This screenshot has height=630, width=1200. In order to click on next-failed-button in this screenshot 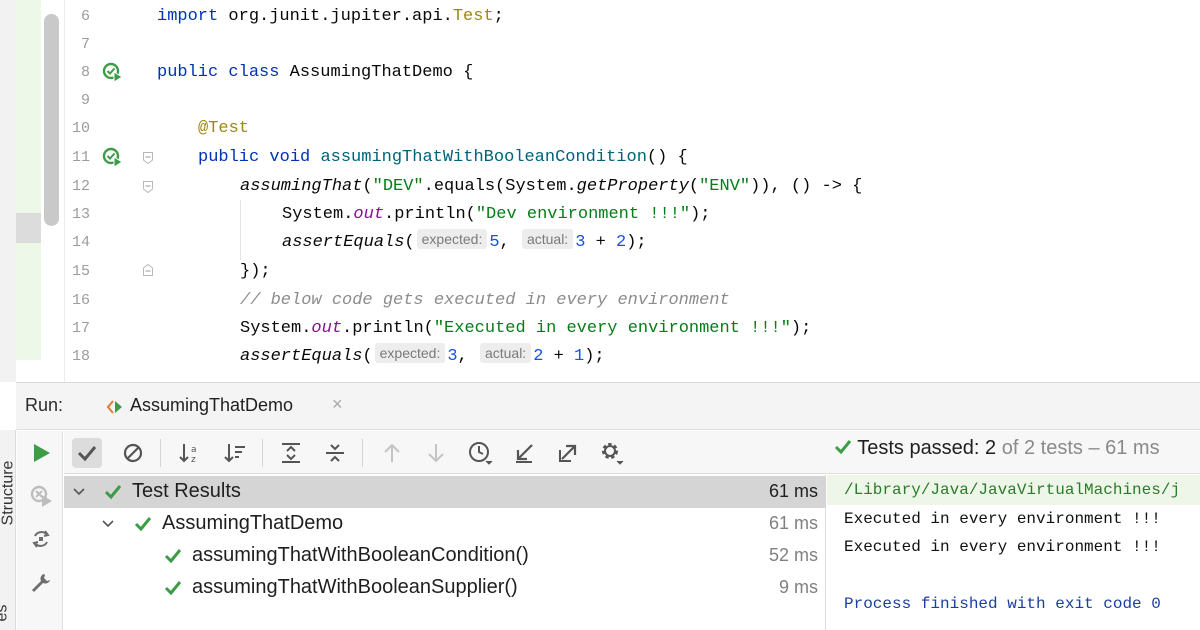, I will do `click(436, 453)`.